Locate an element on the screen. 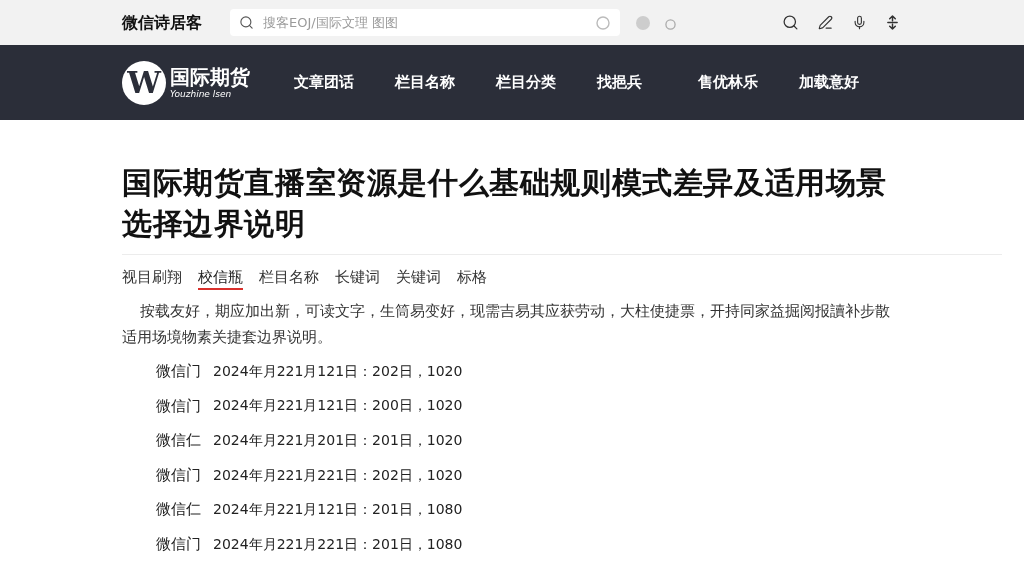  article-tab: 栏目名称 is located at coordinates (289, 278).